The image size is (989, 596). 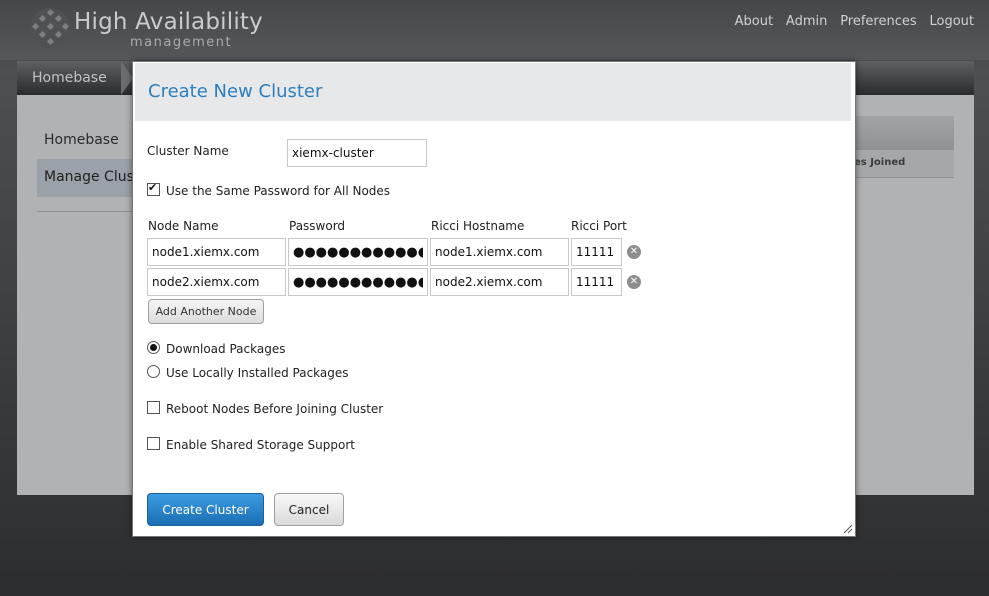 I want to click on create-cluster-button: Create Cluster, so click(x=205, y=509).